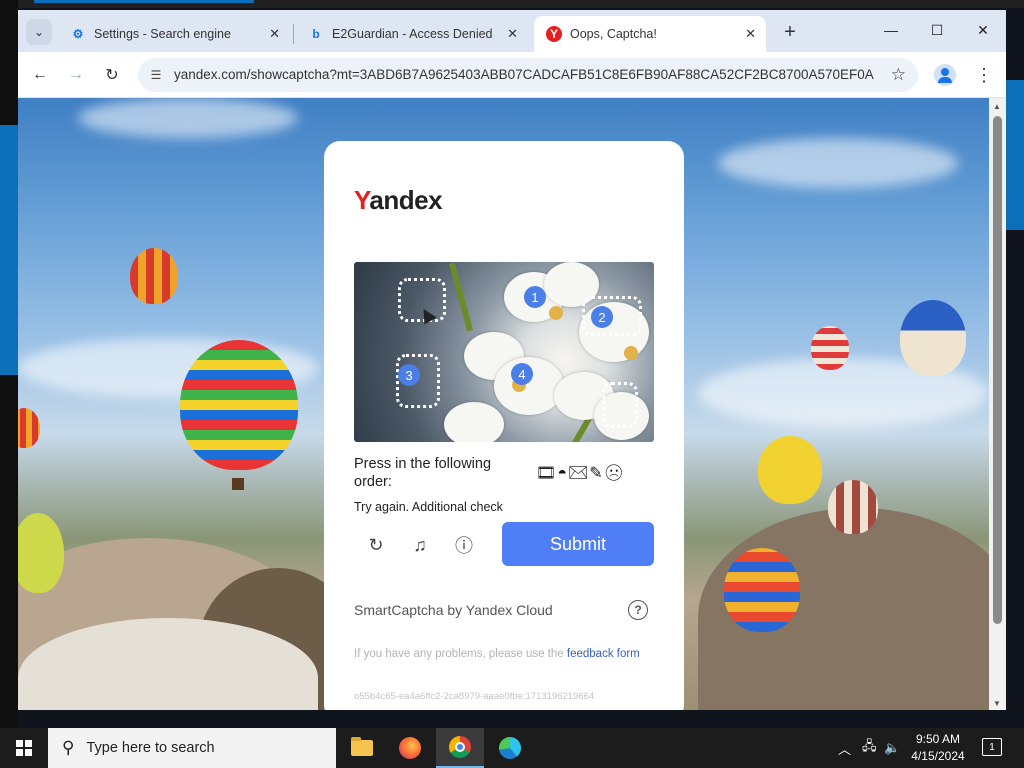 This screenshot has height=768, width=1024. What do you see at coordinates (316, 34) in the screenshot?
I see `bing-icon: b` at bounding box center [316, 34].